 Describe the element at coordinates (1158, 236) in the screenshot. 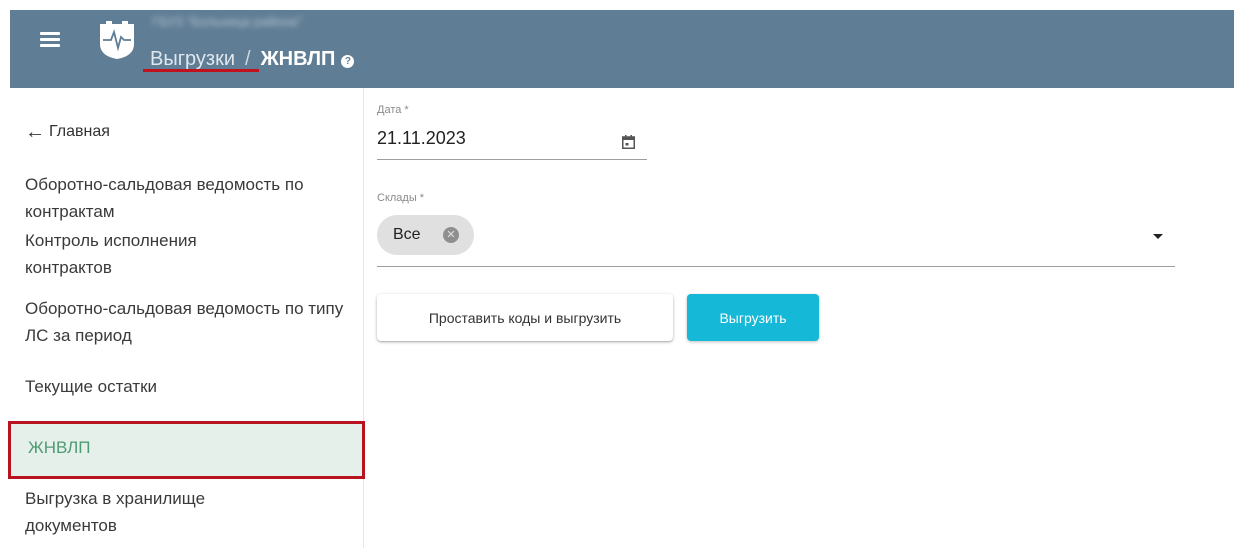

I see `dropdown-caret-icon` at that location.